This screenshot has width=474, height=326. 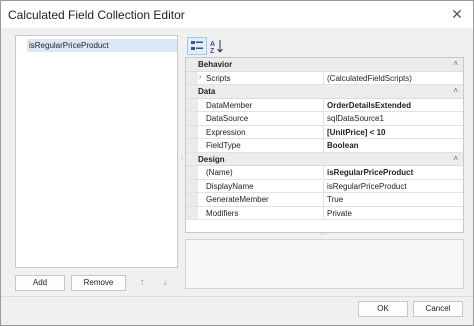 What do you see at coordinates (335, 199) in the screenshot?
I see `property-value: True` at bounding box center [335, 199].